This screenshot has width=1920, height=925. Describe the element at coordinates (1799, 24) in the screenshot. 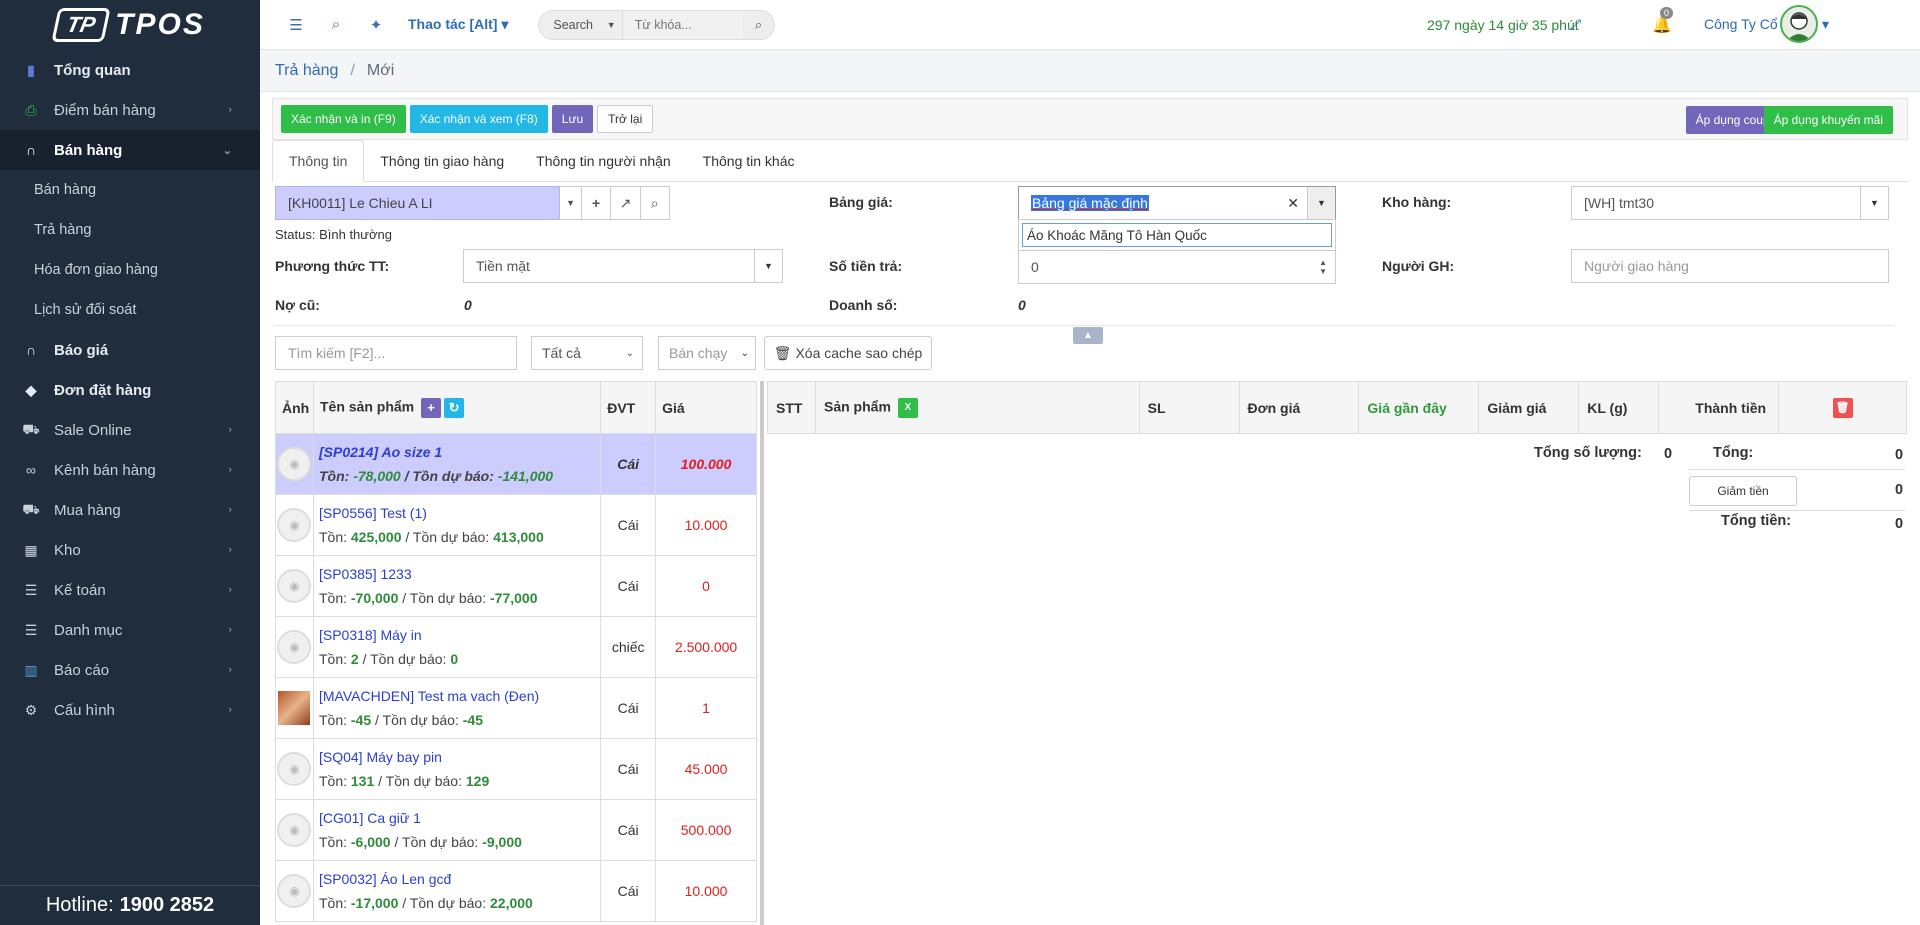

I see `avatar` at that location.